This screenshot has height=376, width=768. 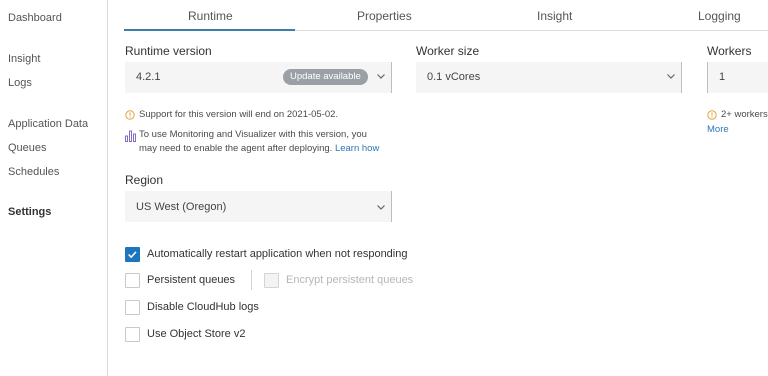 I want to click on object-store-v2-checkbox, so click(x=132, y=334).